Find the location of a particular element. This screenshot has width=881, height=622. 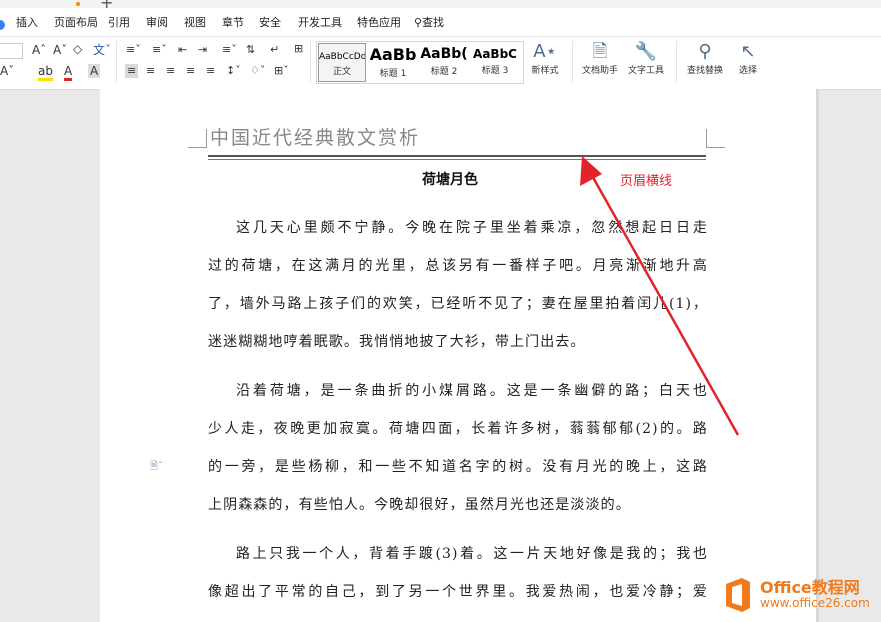

watermark: Office教程网 www.office26.com is located at coordinates (799, 597).